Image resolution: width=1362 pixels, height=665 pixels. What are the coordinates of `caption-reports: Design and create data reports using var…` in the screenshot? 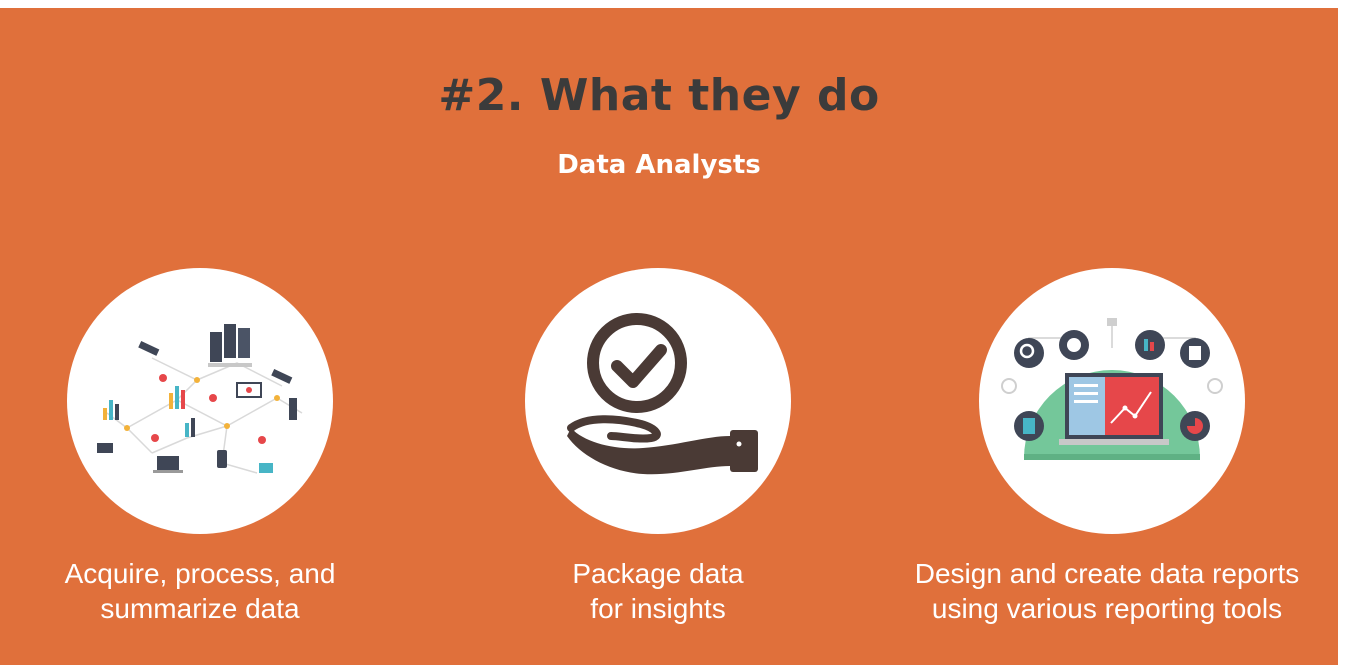 It's located at (1107, 591).